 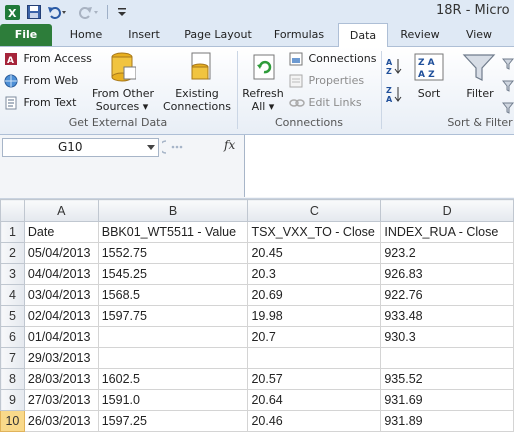 I want to click on tab-data: Data, so click(x=363, y=35).